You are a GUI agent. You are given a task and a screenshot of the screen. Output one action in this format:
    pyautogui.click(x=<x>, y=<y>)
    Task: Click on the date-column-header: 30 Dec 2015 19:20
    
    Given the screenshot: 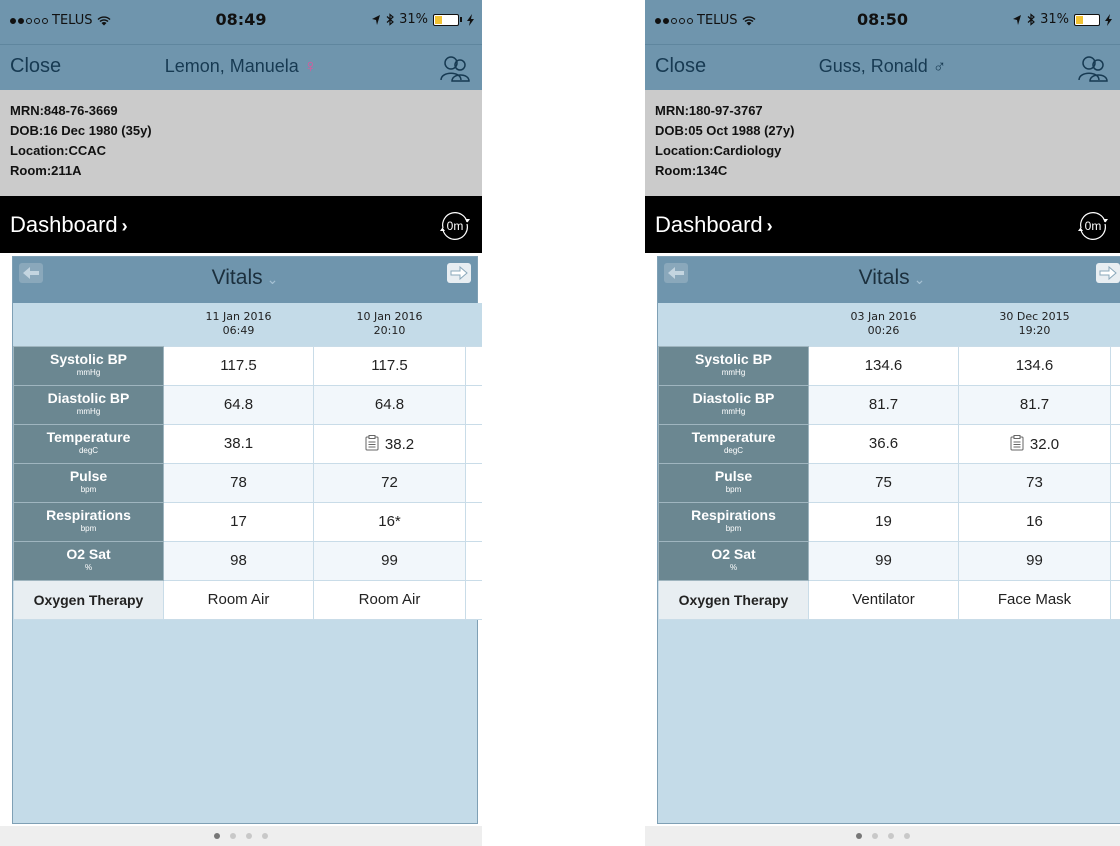 What is the action you would take?
    pyautogui.click(x=1034, y=324)
    